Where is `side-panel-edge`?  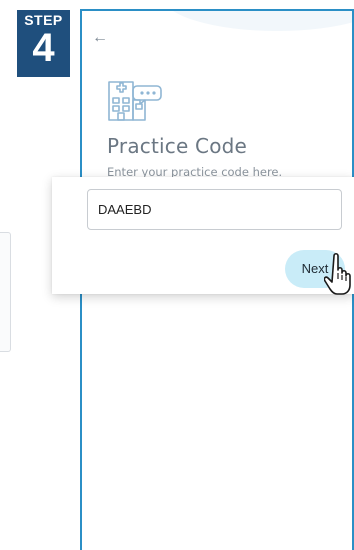
side-panel-edge is located at coordinates (5, 292).